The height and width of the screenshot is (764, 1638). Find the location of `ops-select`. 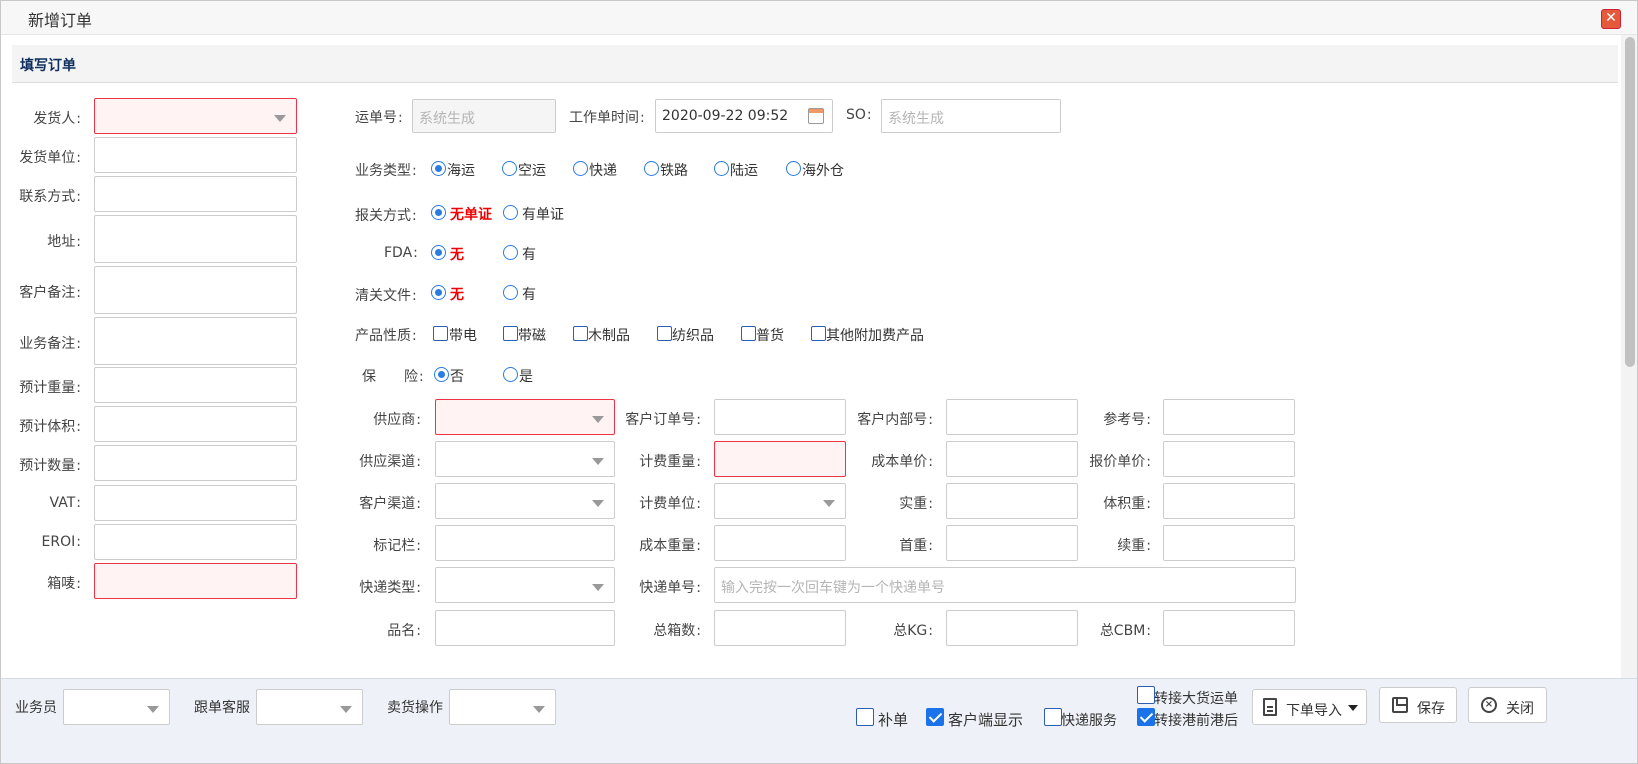

ops-select is located at coordinates (502, 707).